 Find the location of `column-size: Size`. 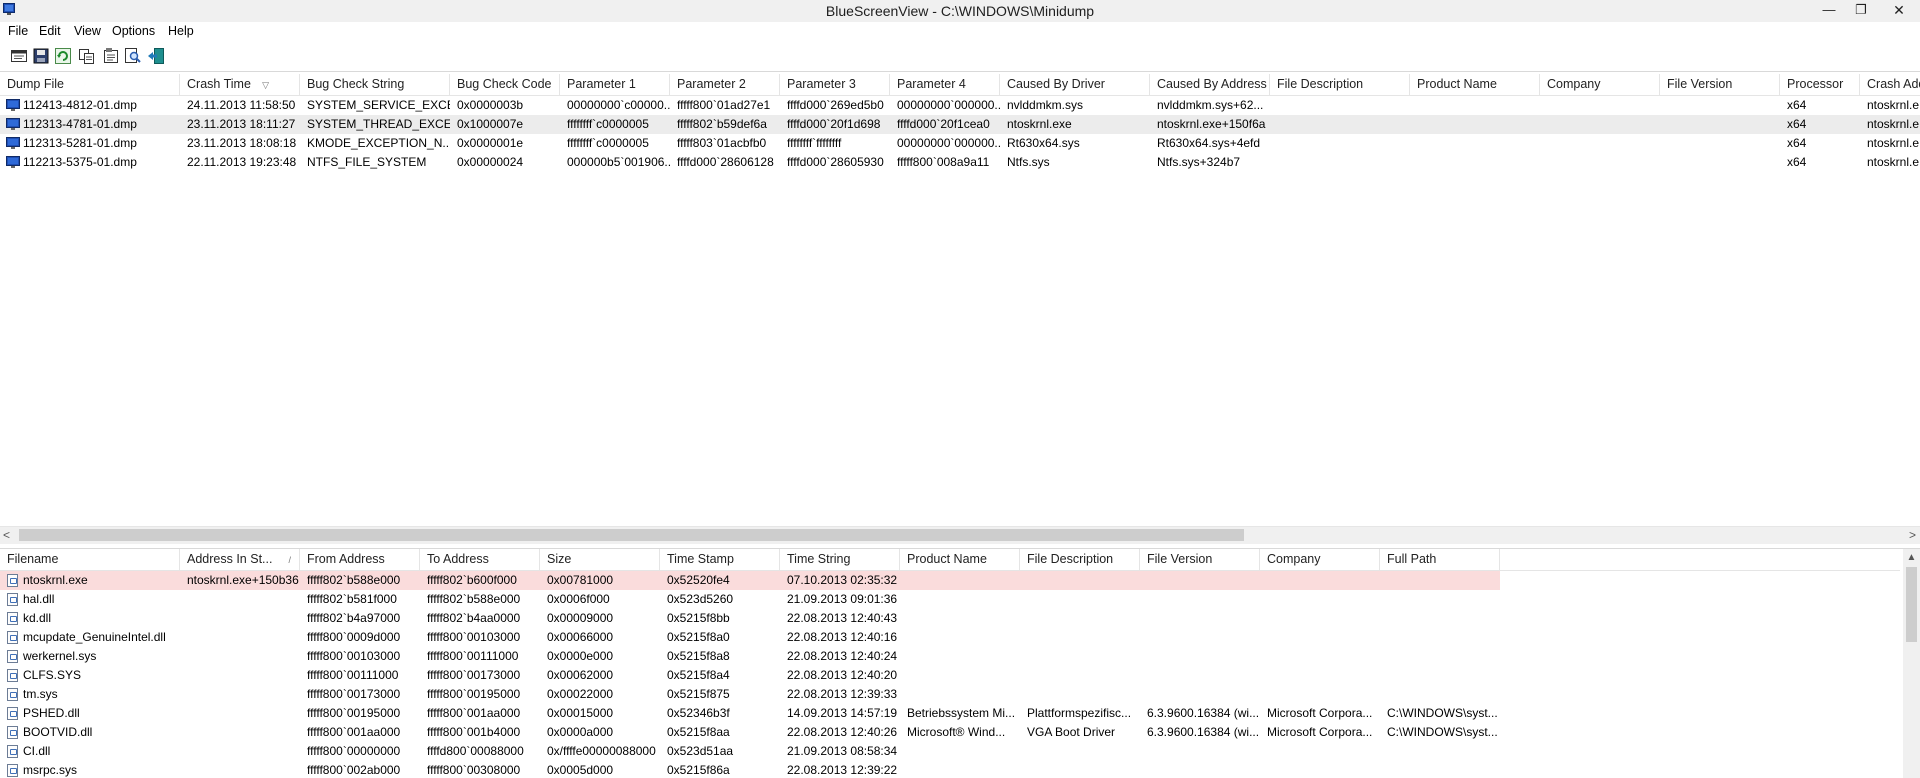

column-size: Size is located at coordinates (600, 559).